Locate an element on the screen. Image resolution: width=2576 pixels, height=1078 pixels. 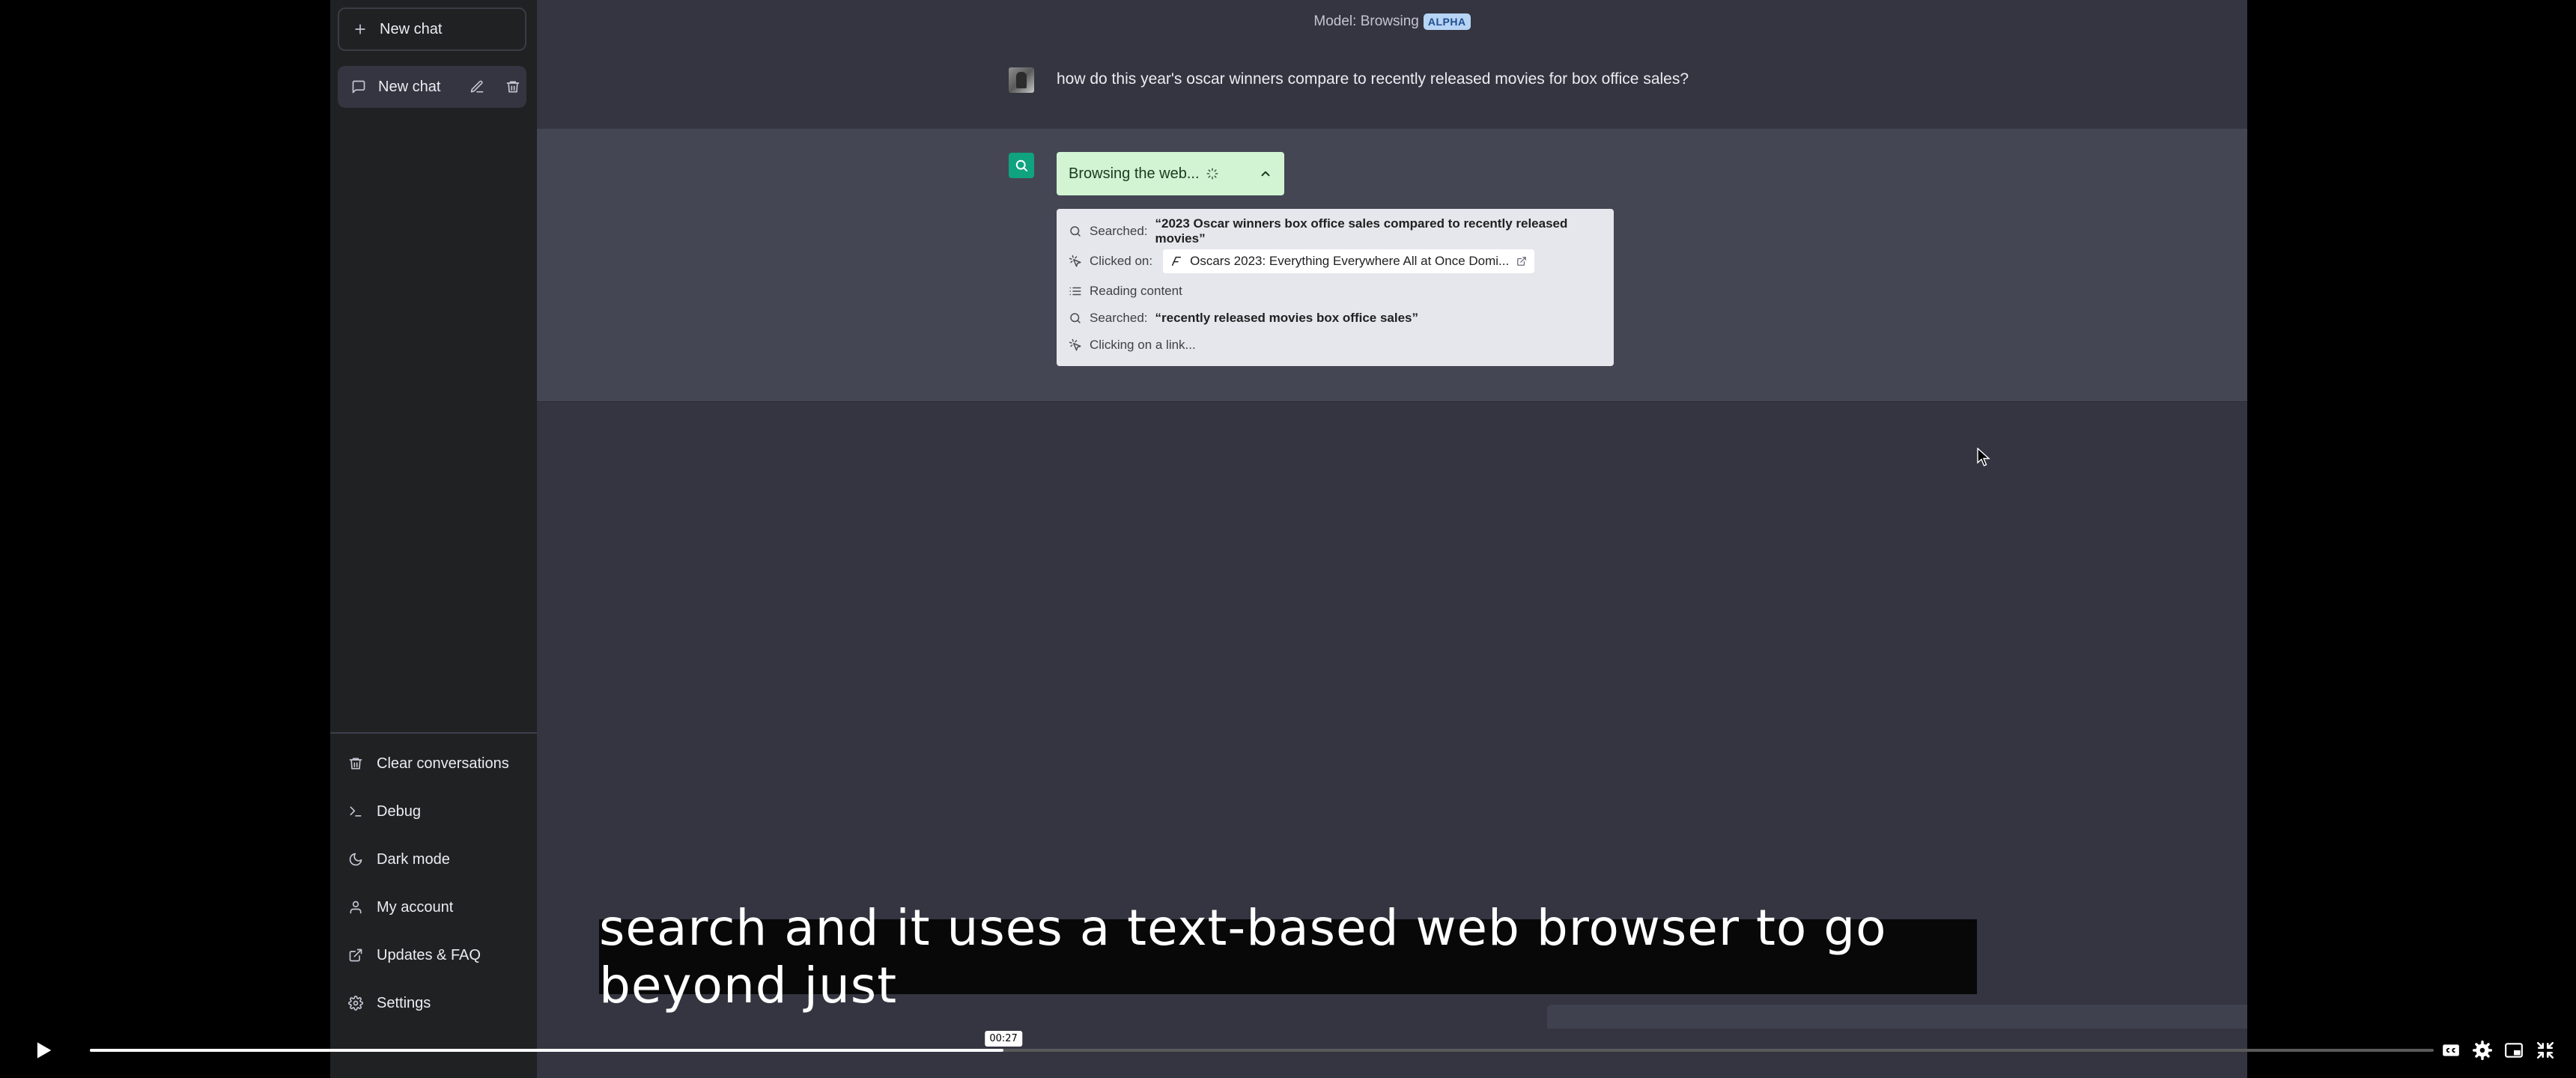
closed-captions-icon is located at coordinates (2451, 1050).